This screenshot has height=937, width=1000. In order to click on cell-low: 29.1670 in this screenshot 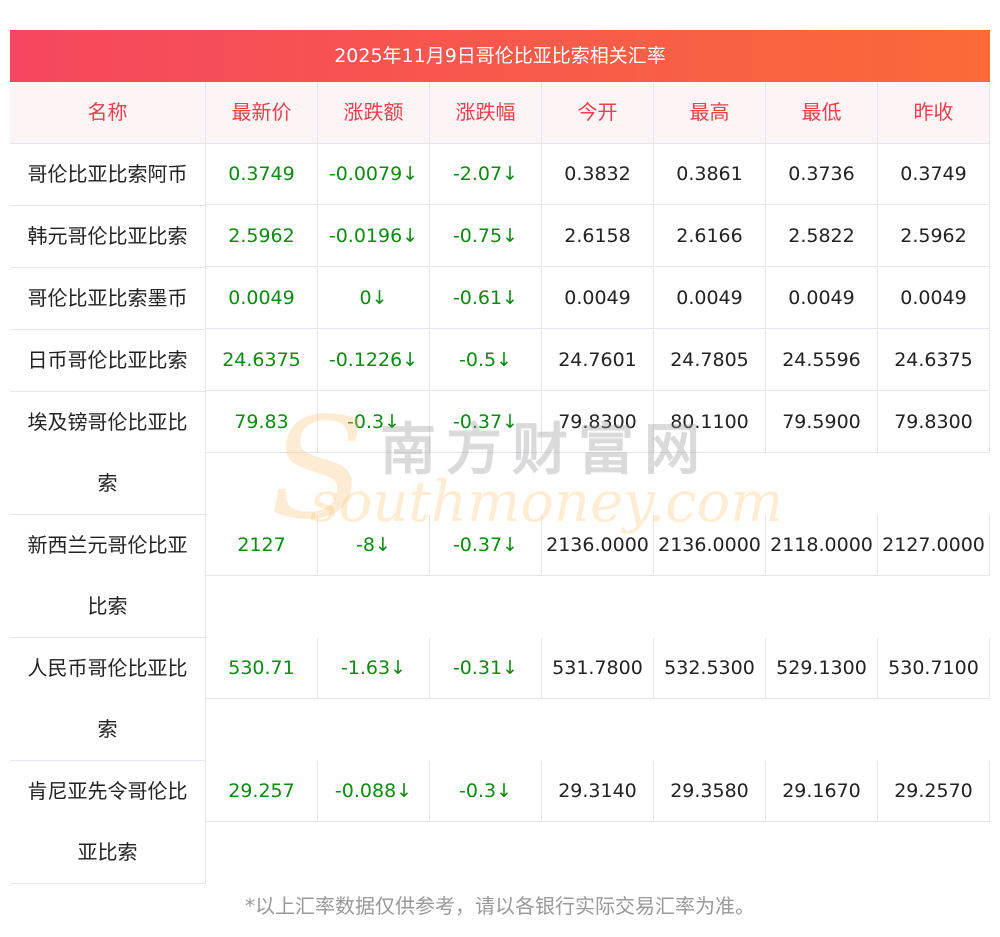, I will do `click(822, 791)`.